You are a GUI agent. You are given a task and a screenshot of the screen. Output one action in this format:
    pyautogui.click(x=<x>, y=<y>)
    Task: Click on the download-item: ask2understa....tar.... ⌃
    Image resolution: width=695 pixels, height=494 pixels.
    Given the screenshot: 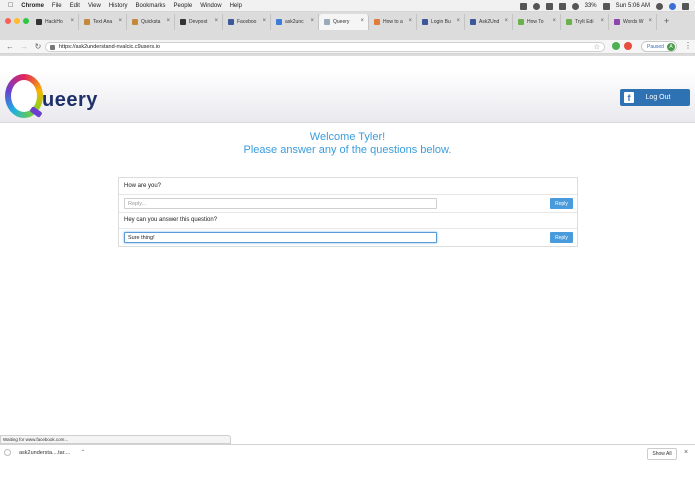 What is the action you would take?
    pyautogui.click(x=44, y=452)
    